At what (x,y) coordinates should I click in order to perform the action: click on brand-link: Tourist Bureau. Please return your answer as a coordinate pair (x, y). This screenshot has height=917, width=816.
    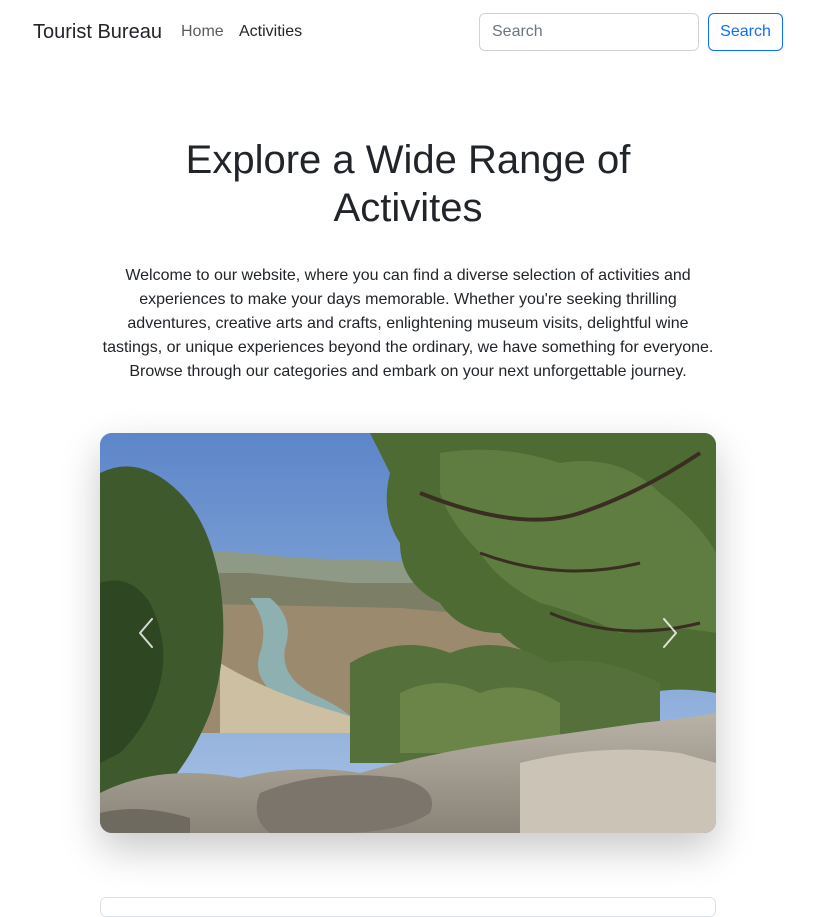
    Looking at the image, I should click on (97, 32).